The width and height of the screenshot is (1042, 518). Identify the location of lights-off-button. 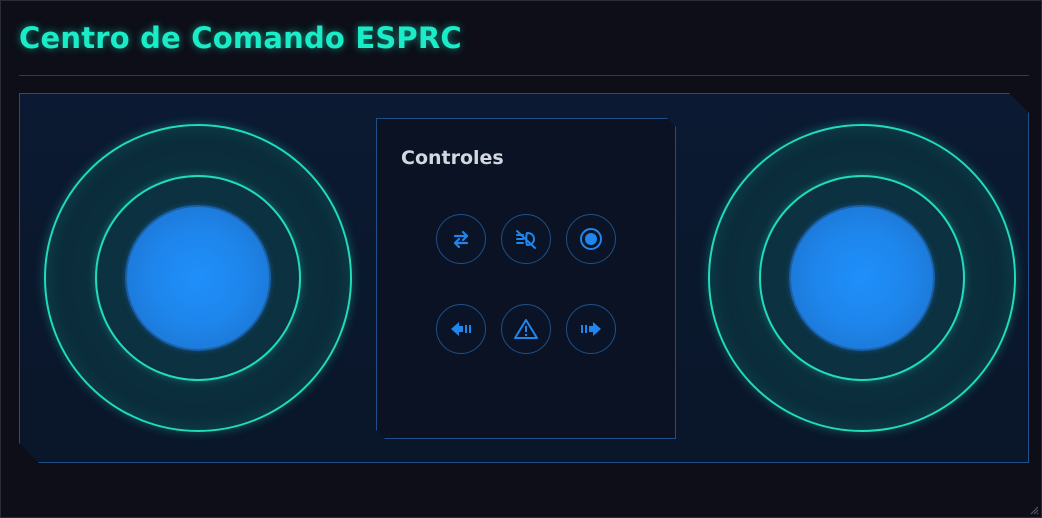
(526, 239).